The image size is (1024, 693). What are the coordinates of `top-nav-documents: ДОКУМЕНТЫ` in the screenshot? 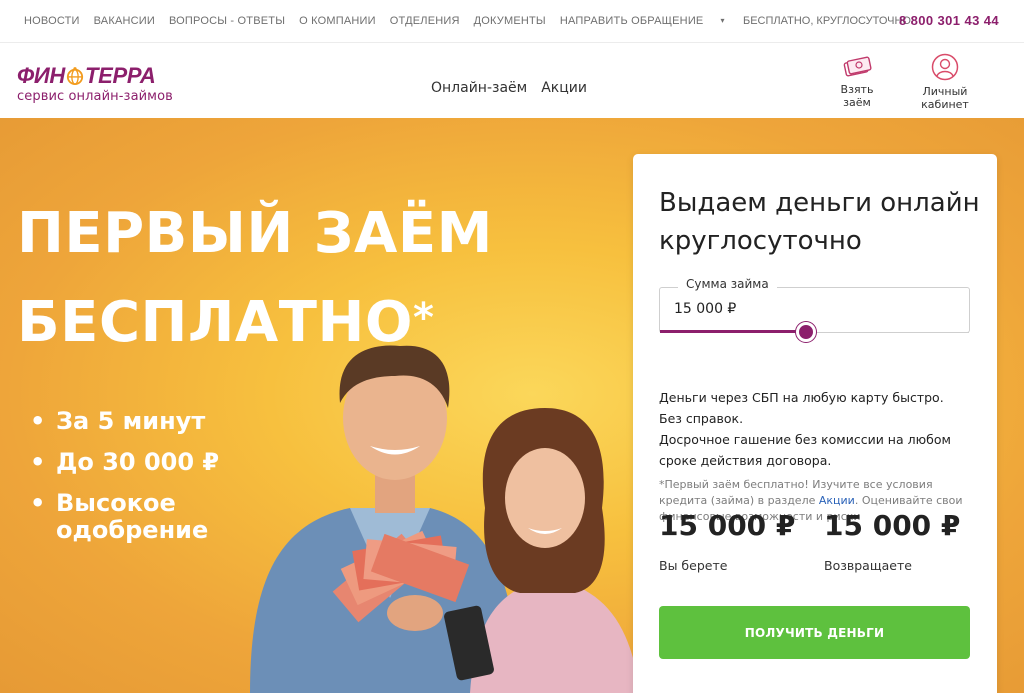 It's located at (510, 21).